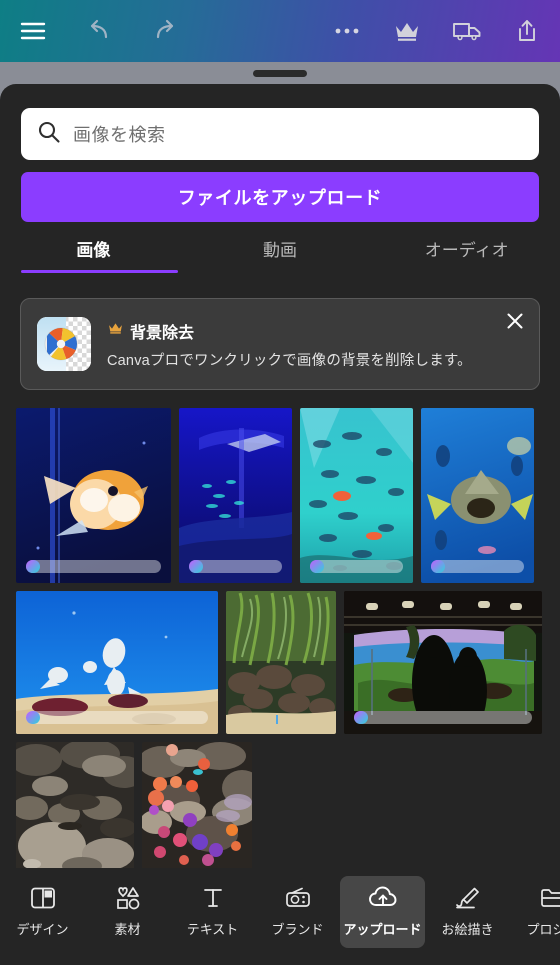 This screenshot has width=560, height=965. Describe the element at coordinates (280, 254) in the screenshot. I see `tab-videos: 動画` at that location.